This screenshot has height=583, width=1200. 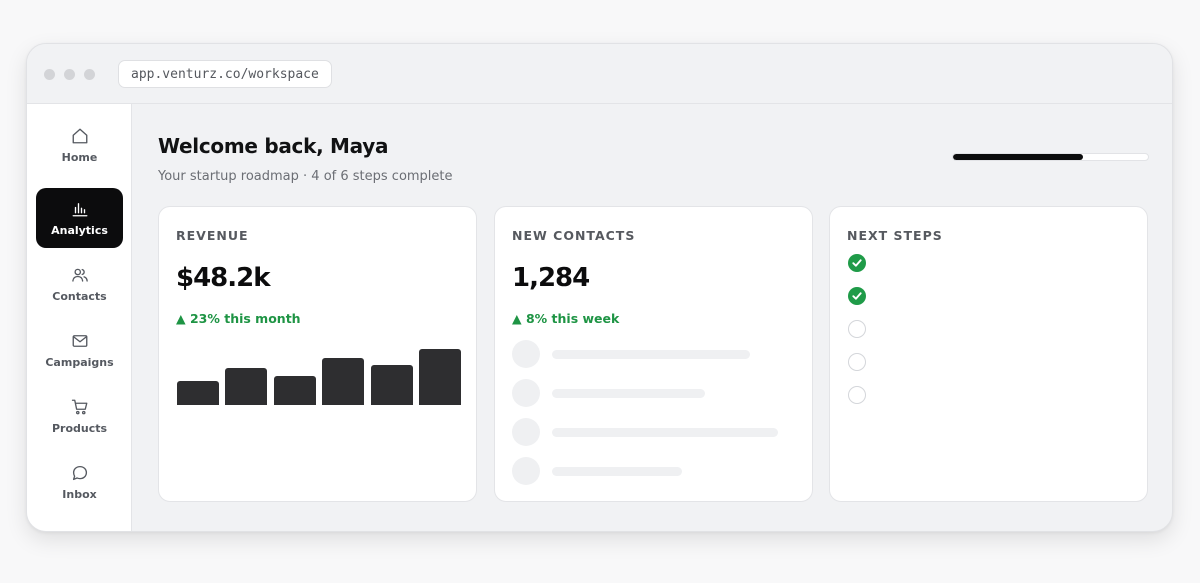 What do you see at coordinates (225, 74) in the screenshot?
I see `address-bar: app.venturz.co/workspace` at bounding box center [225, 74].